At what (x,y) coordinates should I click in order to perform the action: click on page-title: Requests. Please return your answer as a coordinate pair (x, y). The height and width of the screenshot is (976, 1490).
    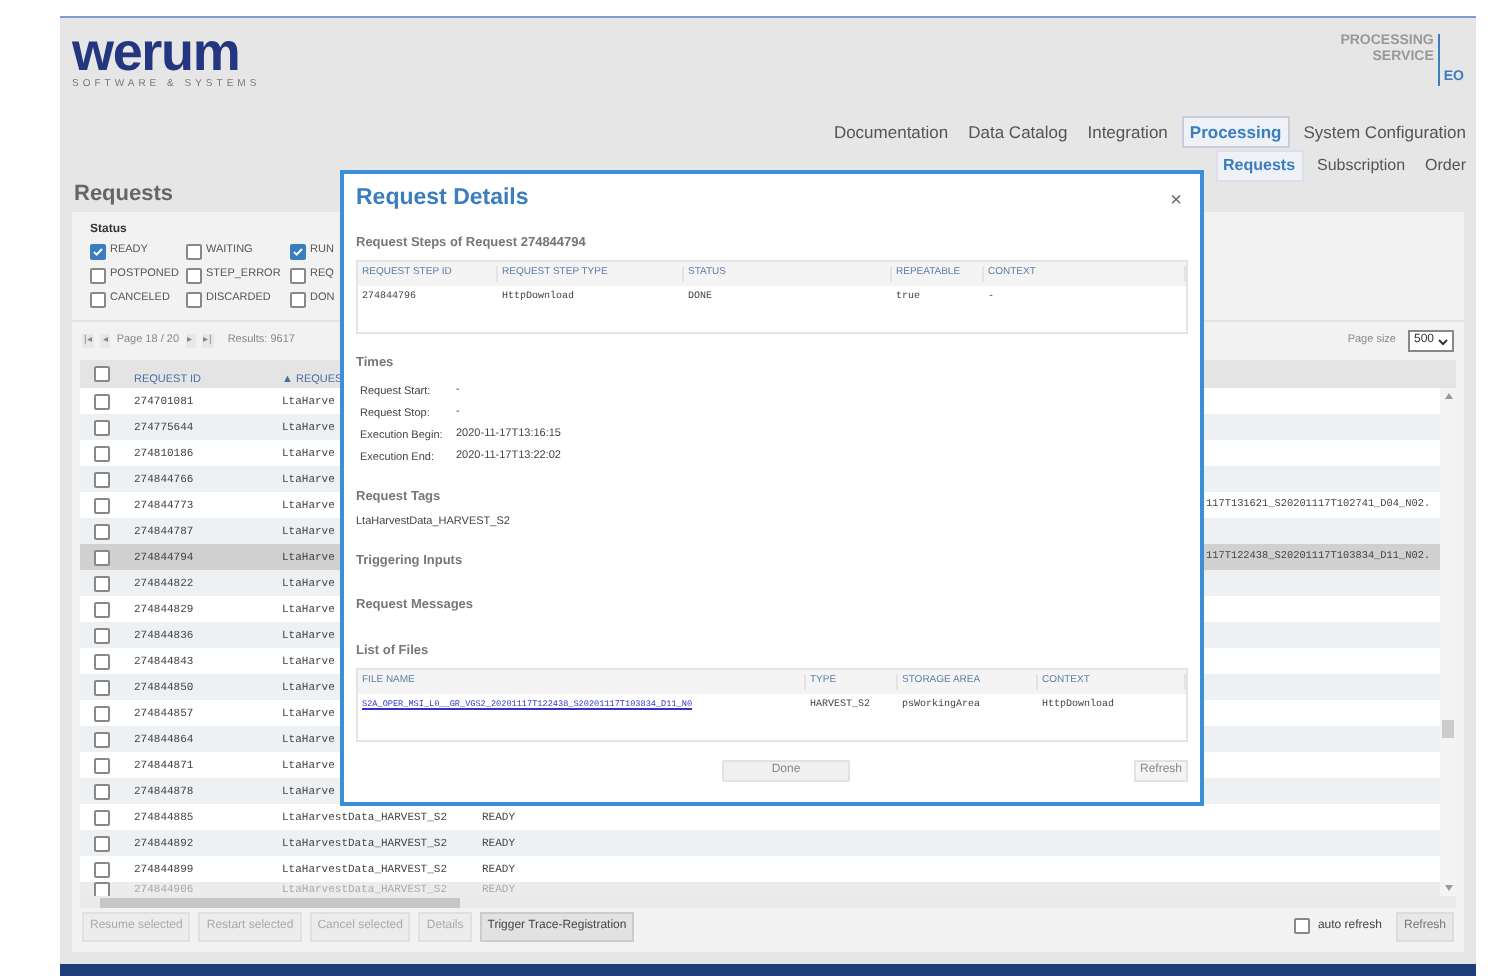
    Looking at the image, I should click on (124, 194).